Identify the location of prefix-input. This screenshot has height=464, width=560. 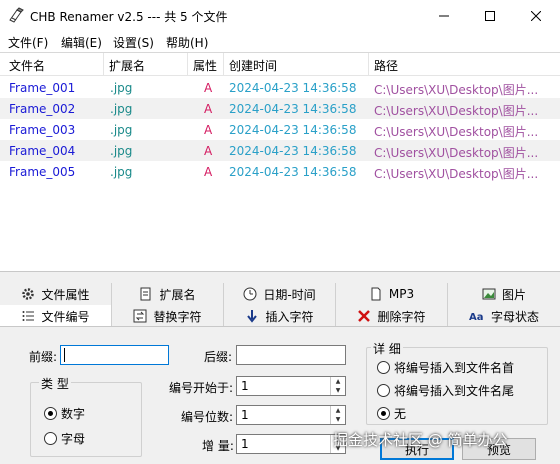
(114, 355).